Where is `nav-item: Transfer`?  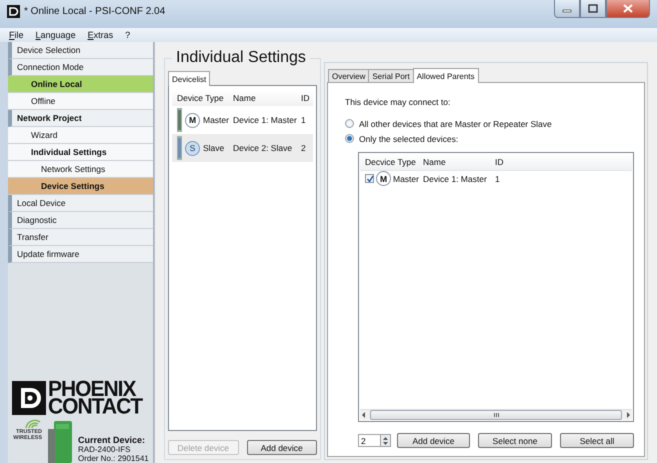 nav-item: Transfer is located at coordinates (80, 237).